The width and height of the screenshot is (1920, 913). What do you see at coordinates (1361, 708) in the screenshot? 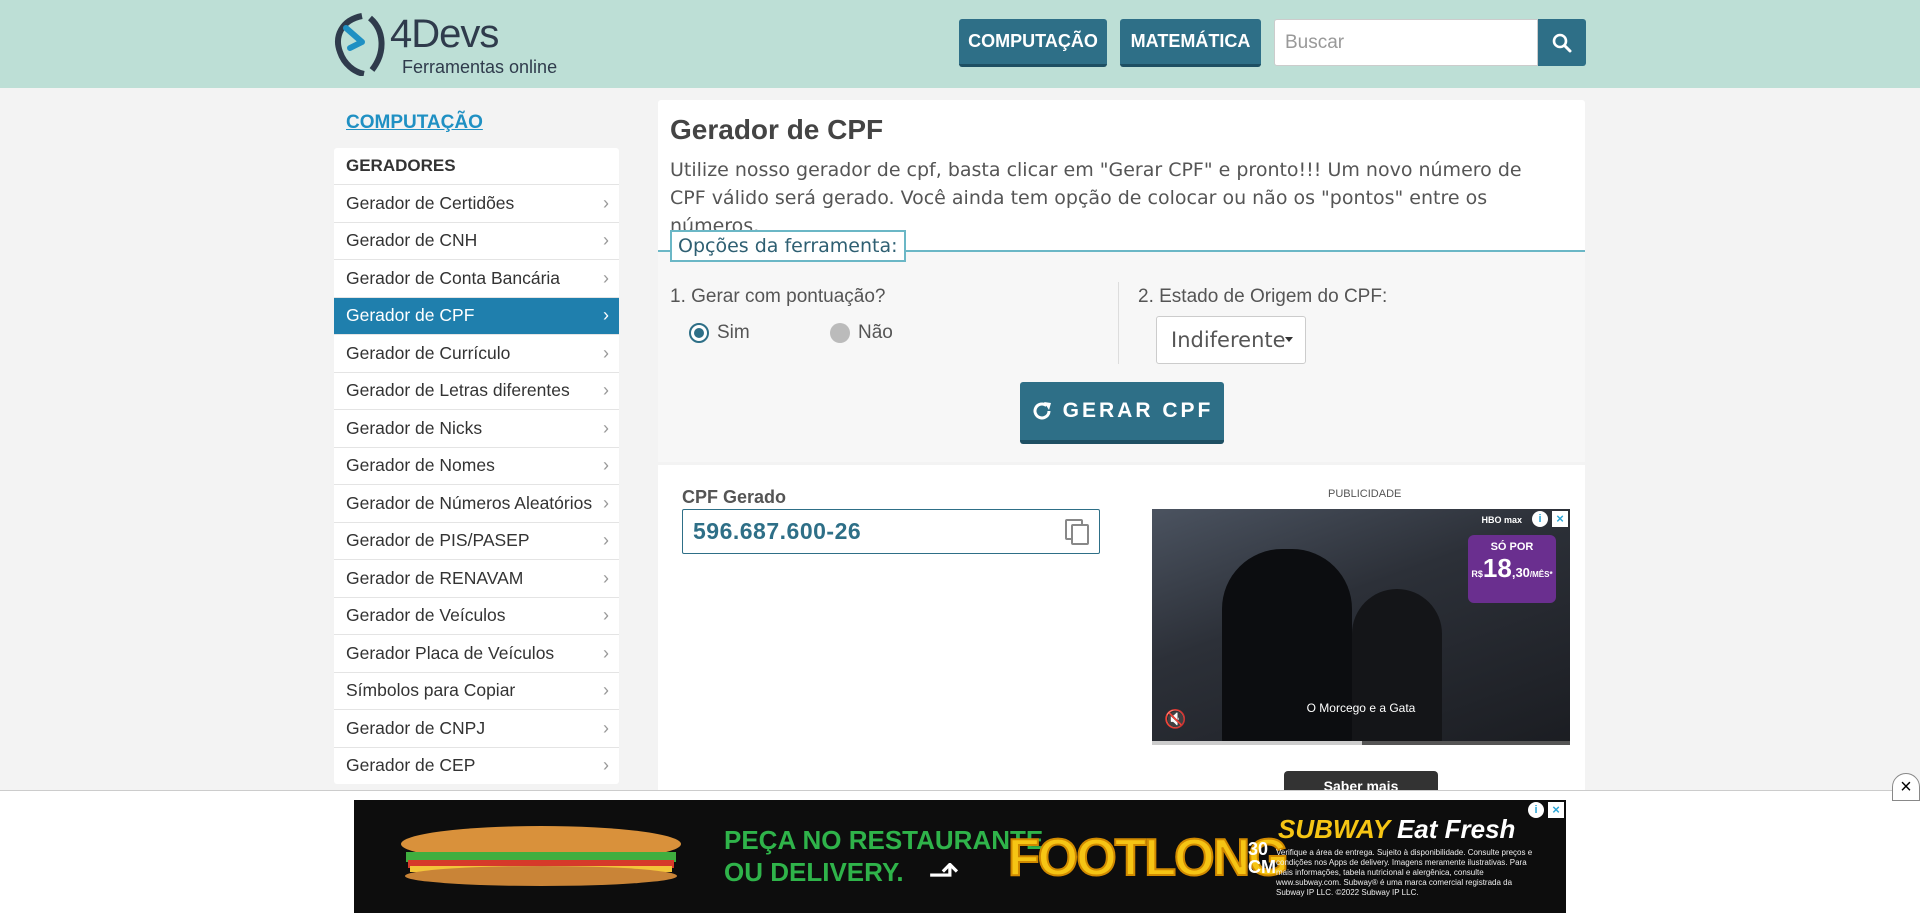
I see `ad-video-title: O Morcego e a Gata` at bounding box center [1361, 708].